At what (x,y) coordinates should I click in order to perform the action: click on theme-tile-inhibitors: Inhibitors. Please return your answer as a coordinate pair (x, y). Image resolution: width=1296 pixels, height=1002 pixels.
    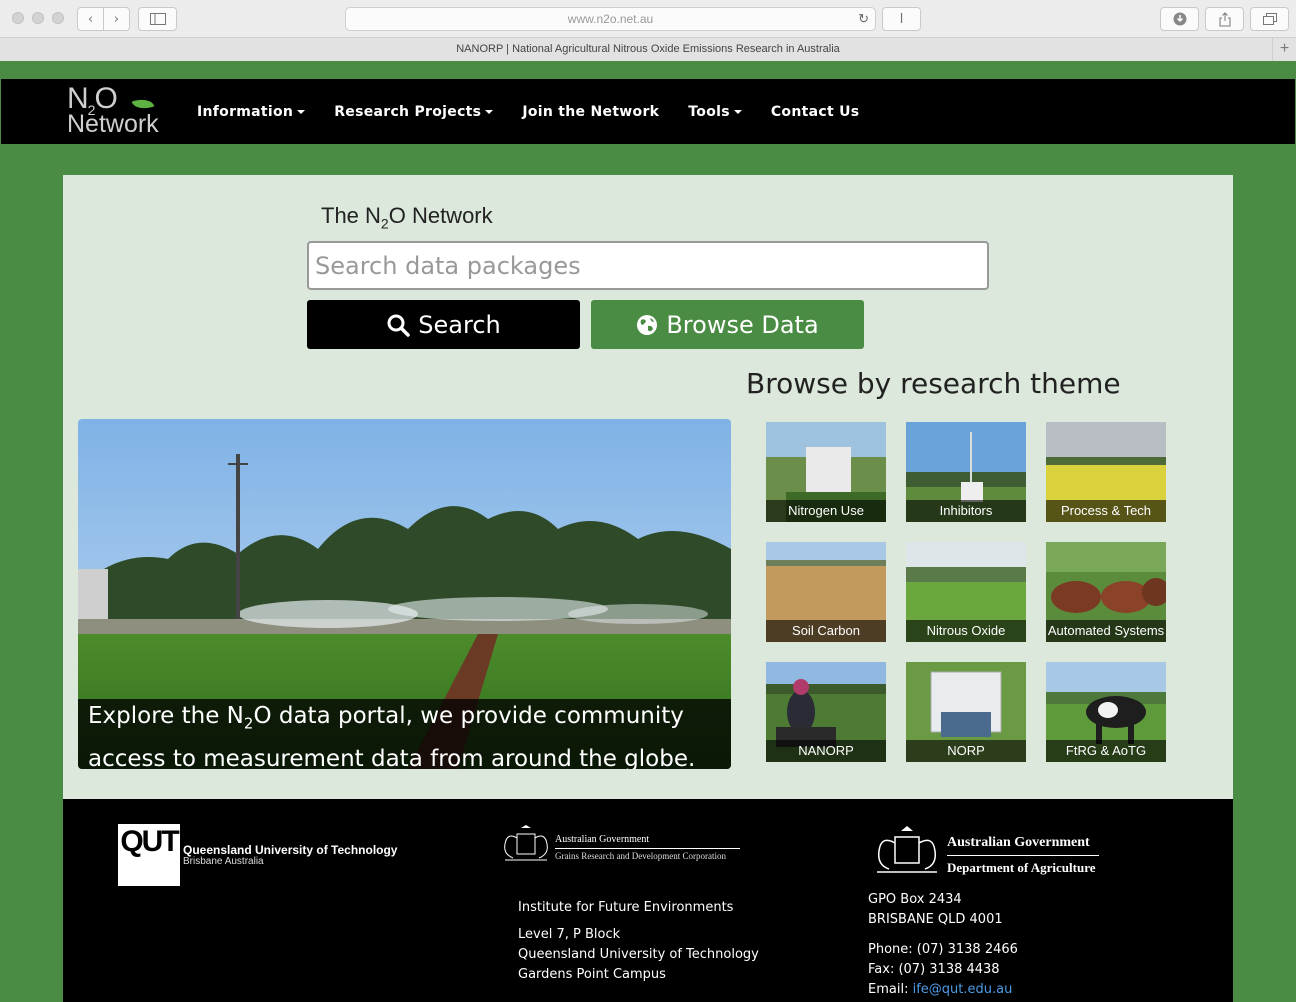
    Looking at the image, I should click on (966, 472).